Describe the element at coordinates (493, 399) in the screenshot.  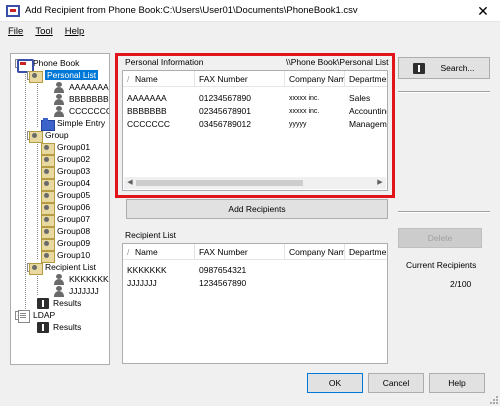
I see `resize-grip-icon` at that location.